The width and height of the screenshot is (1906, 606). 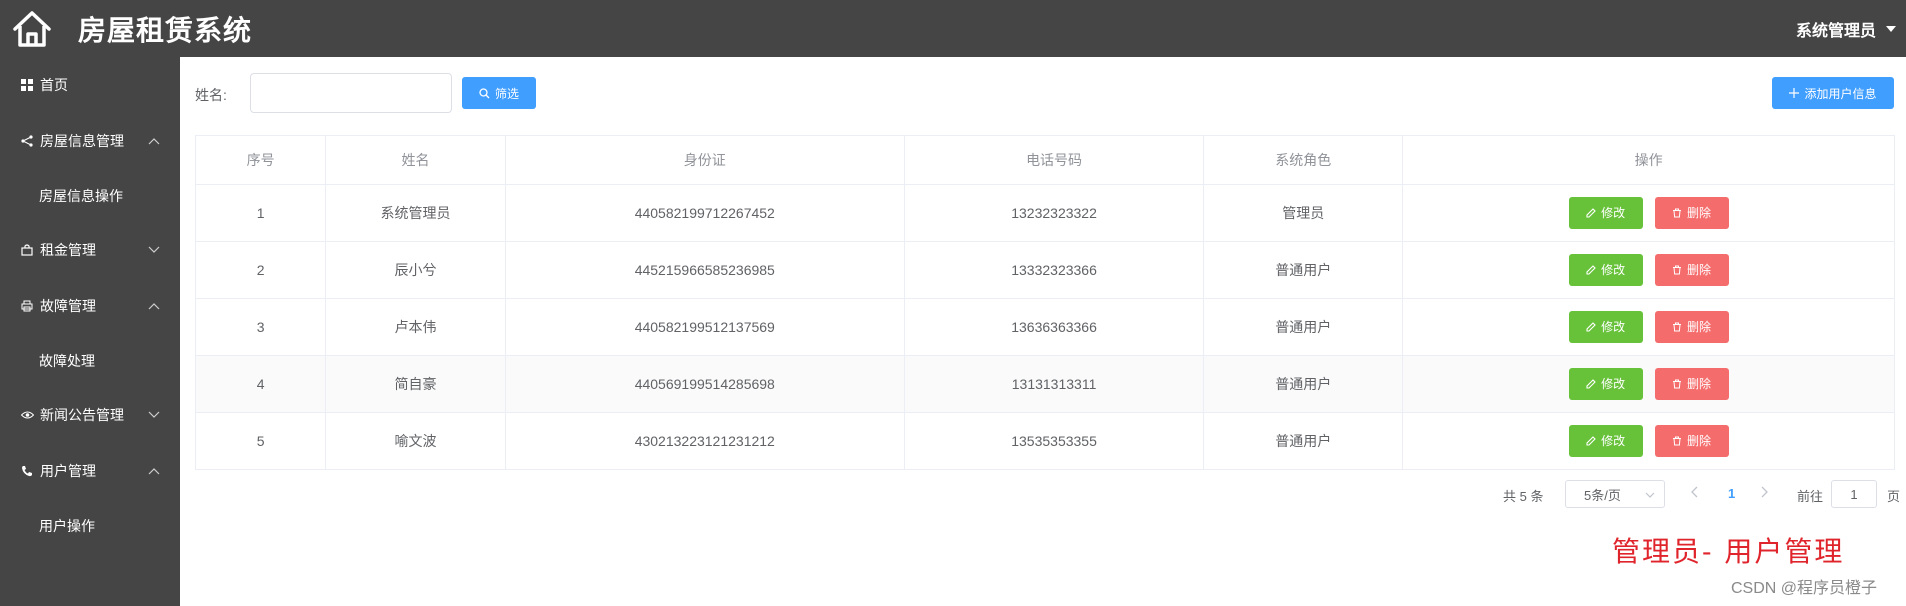 What do you see at coordinates (705, 213) in the screenshot?
I see `cell-id-card: 440582199712267452` at bounding box center [705, 213].